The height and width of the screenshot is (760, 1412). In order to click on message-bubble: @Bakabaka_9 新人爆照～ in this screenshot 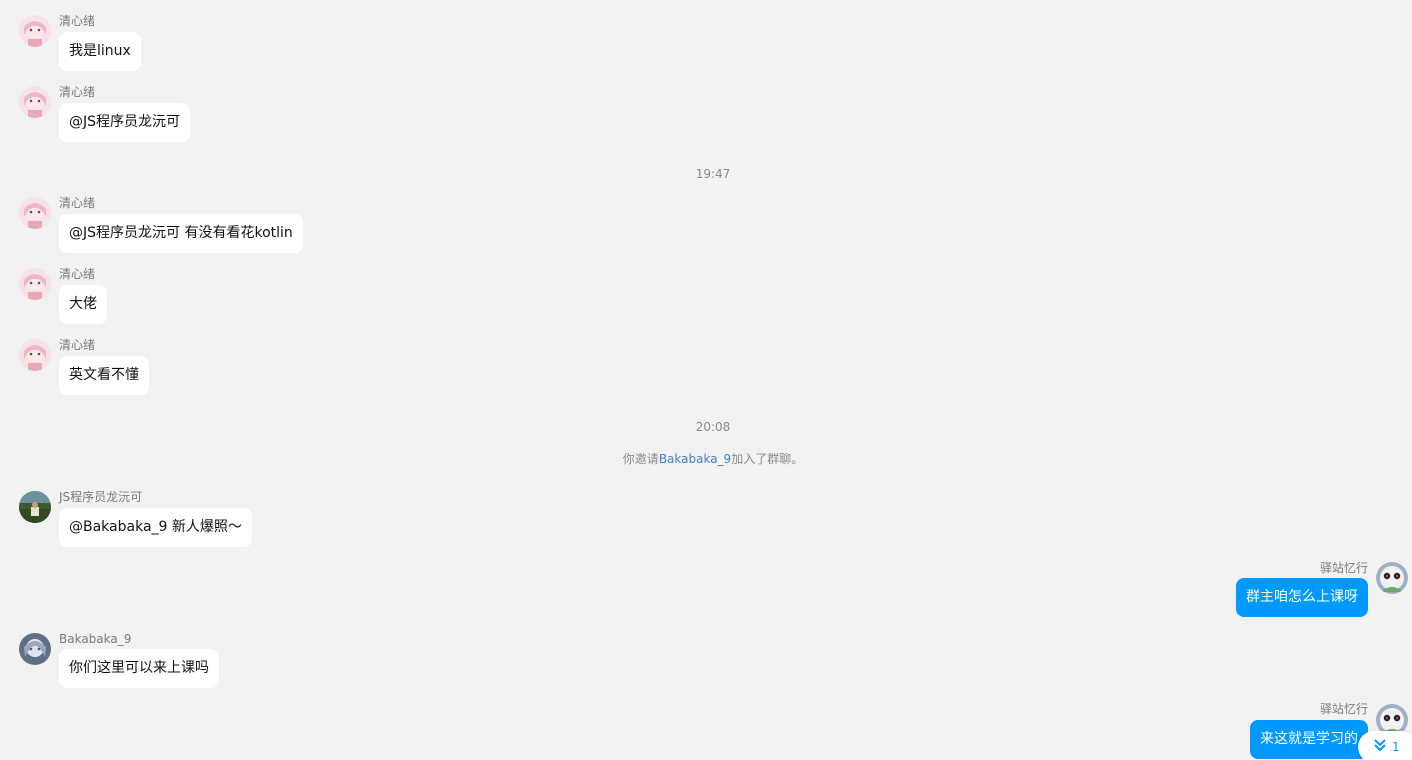, I will do `click(155, 527)`.